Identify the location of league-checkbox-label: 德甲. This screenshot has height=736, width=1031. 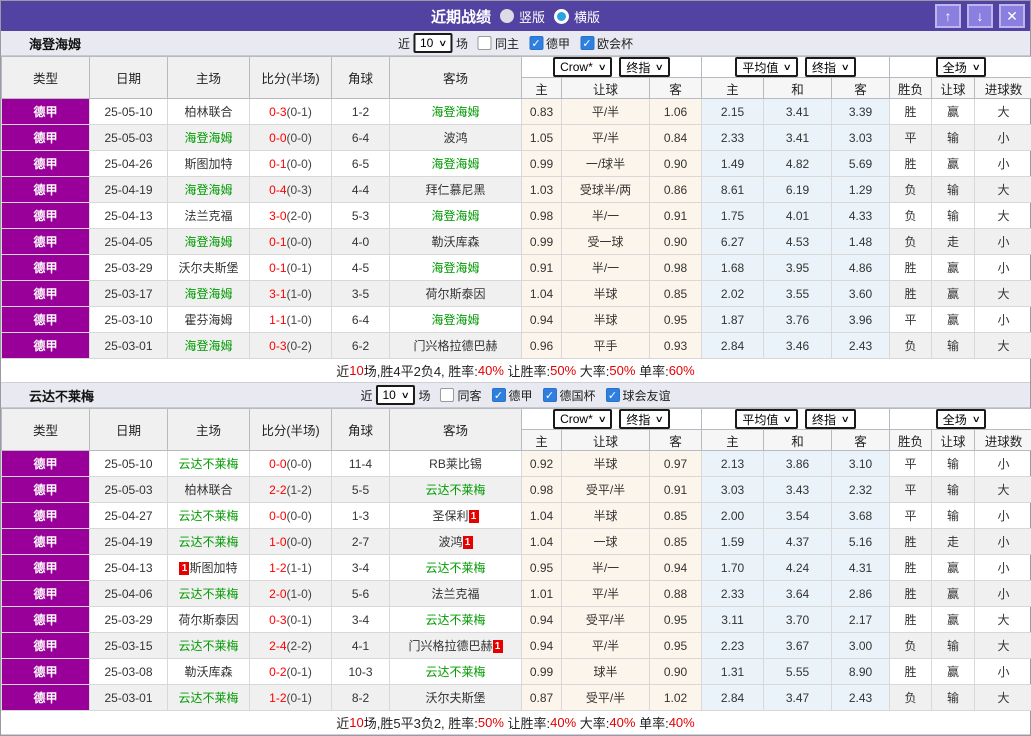
(520, 395).